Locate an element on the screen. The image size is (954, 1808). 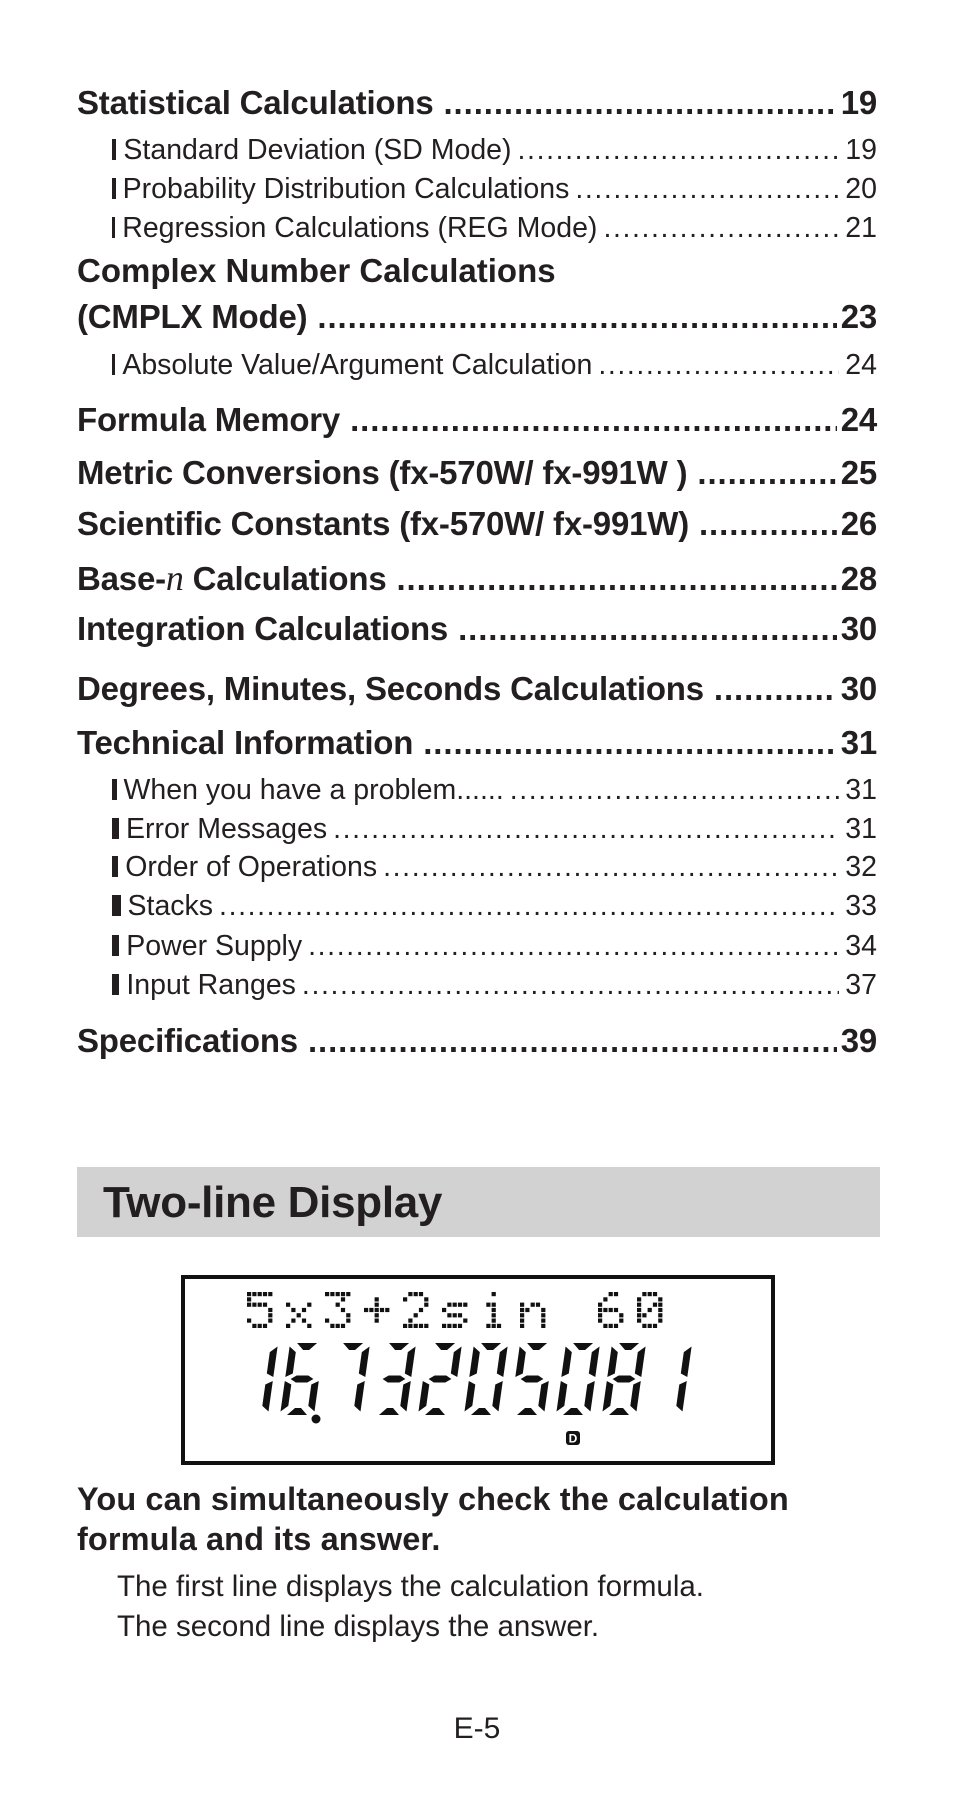
toc-entry-standard-deviation: Standard Deviation (SD Mode) 19 is located at coordinates (494, 150).